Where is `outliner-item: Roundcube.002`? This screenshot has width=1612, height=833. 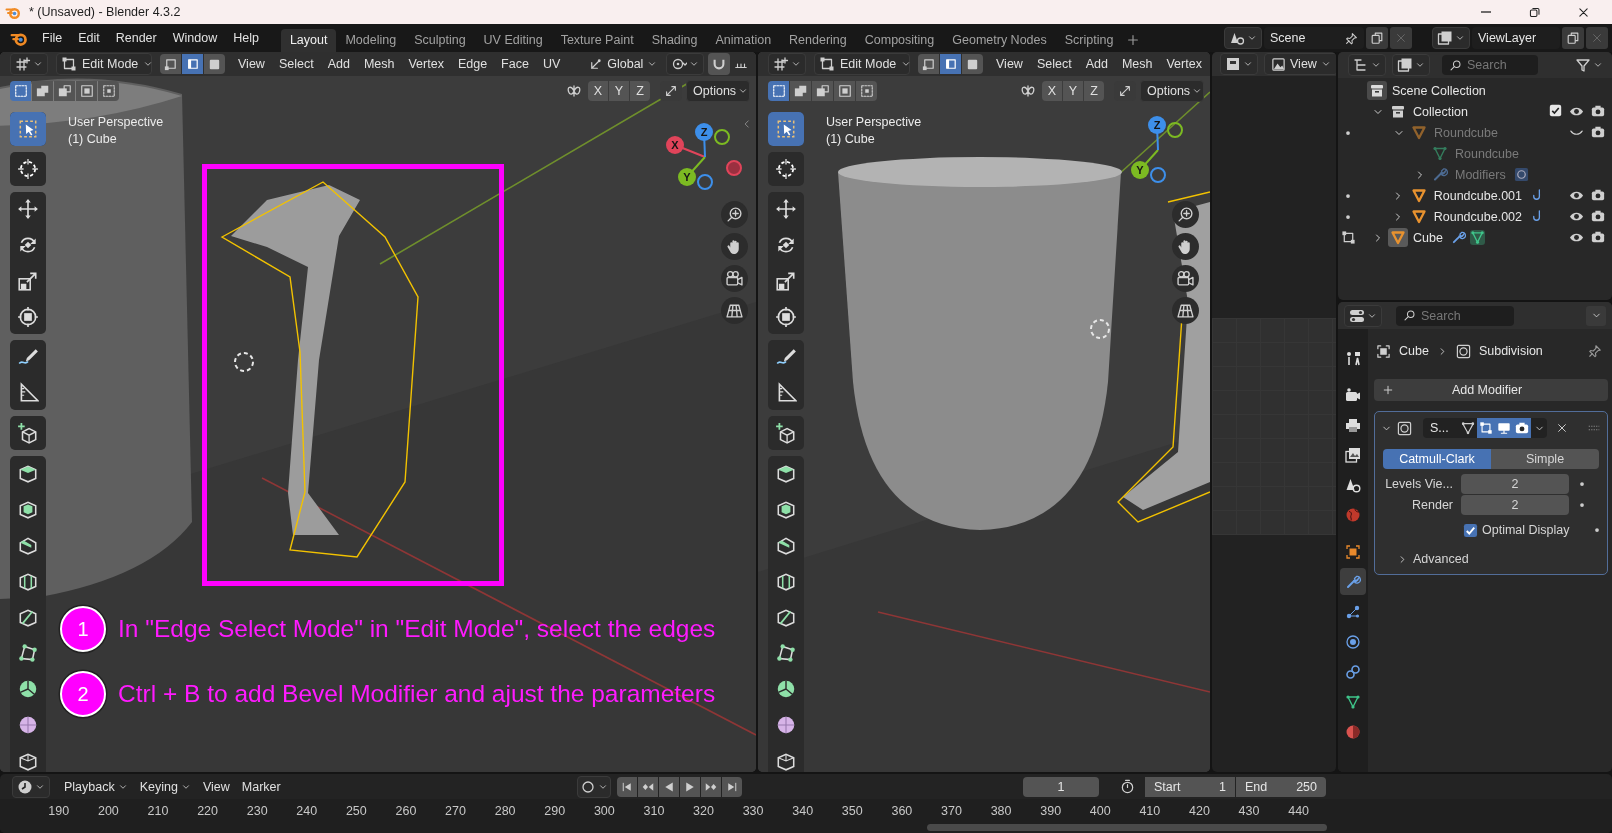
outliner-item: Roundcube.002 is located at coordinates (1477, 216).